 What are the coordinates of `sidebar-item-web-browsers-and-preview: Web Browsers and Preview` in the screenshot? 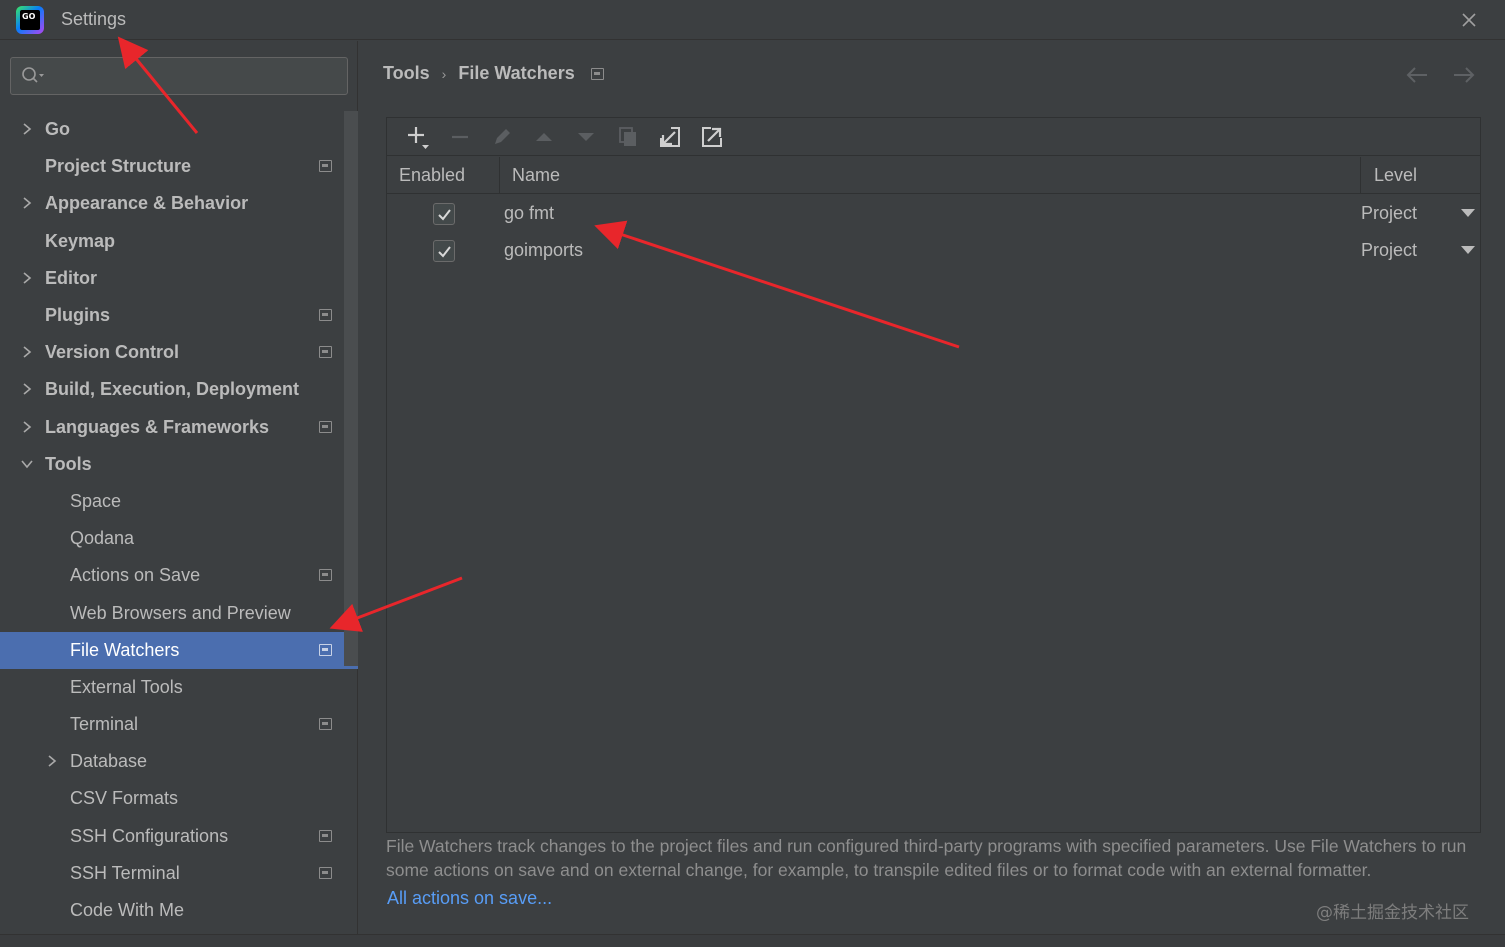 It's located at (172, 612).